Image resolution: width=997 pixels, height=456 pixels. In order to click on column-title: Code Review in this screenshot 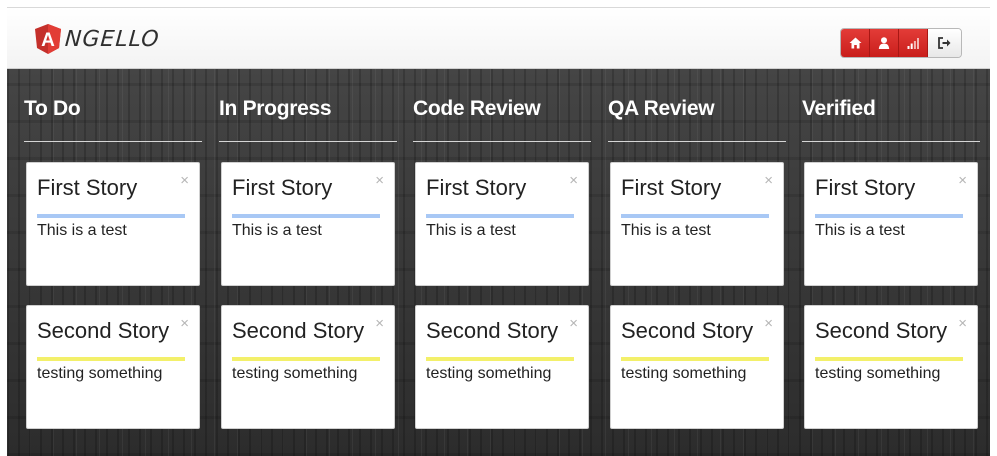, I will do `click(477, 108)`.